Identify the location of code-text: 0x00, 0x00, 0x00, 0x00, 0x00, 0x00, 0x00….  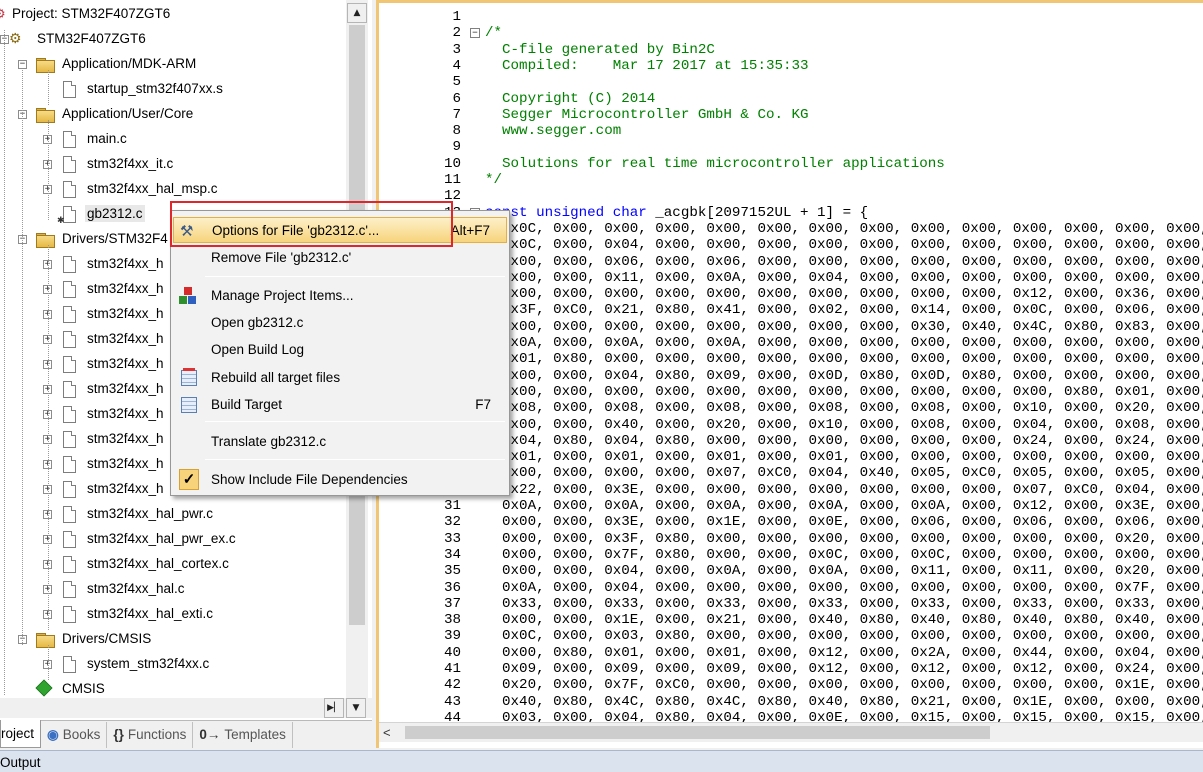
(844, 294).